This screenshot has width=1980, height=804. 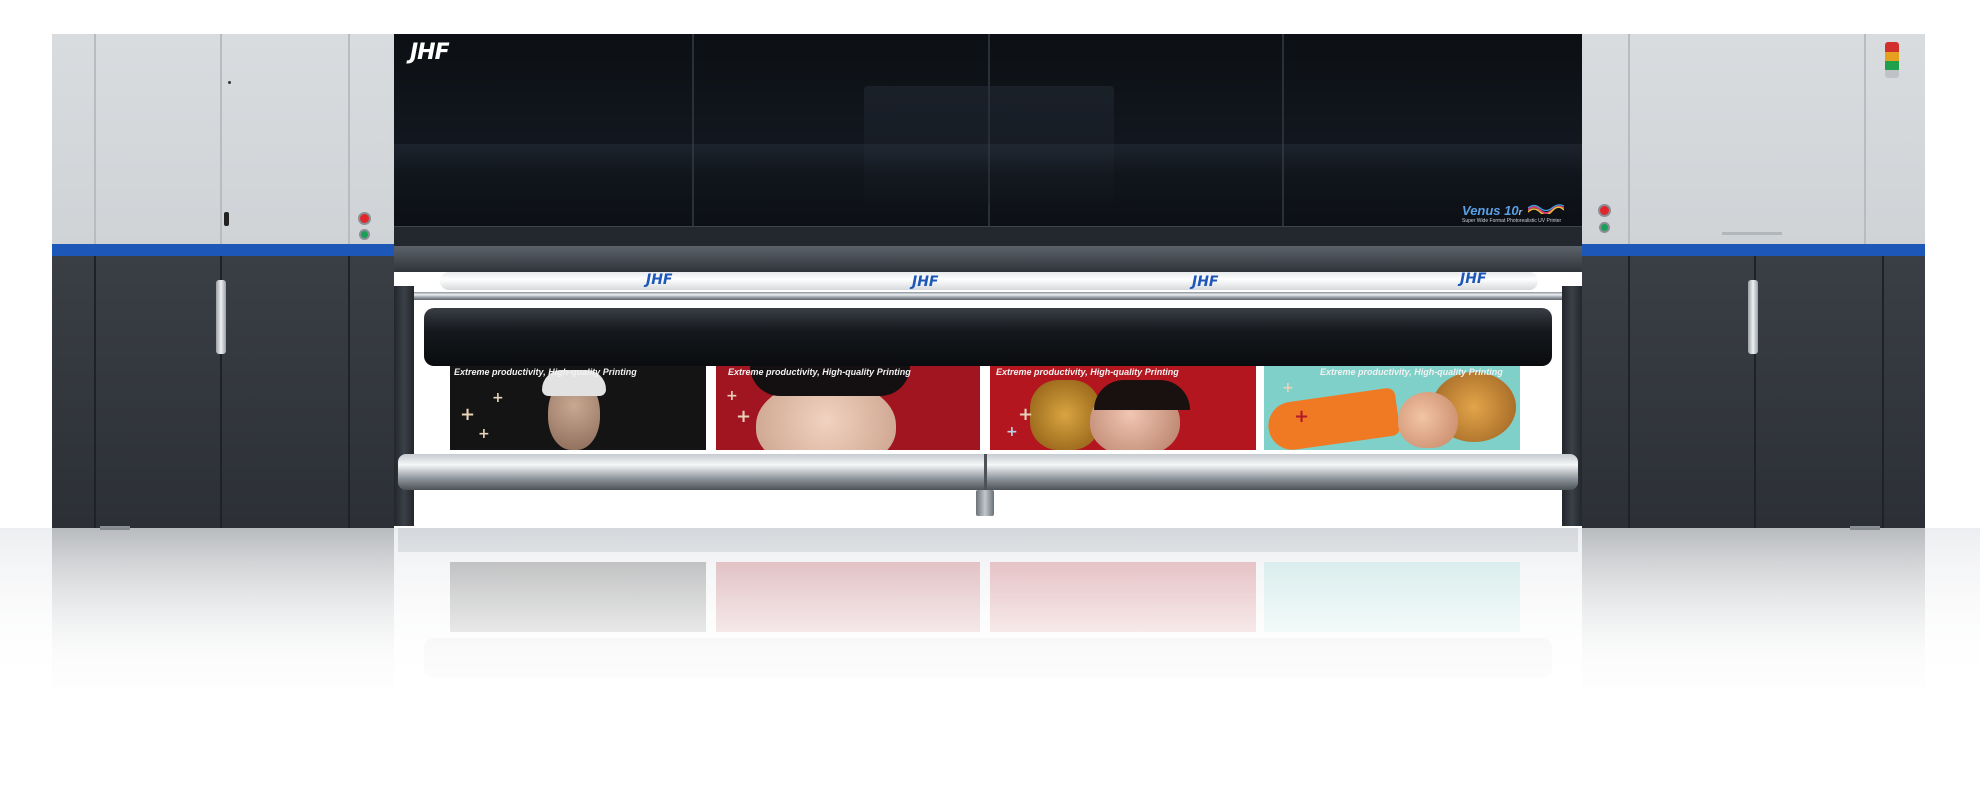 What do you see at coordinates (1473, 279) in the screenshot?
I see `media-logo-4: JHF` at bounding box center [1473, 279].